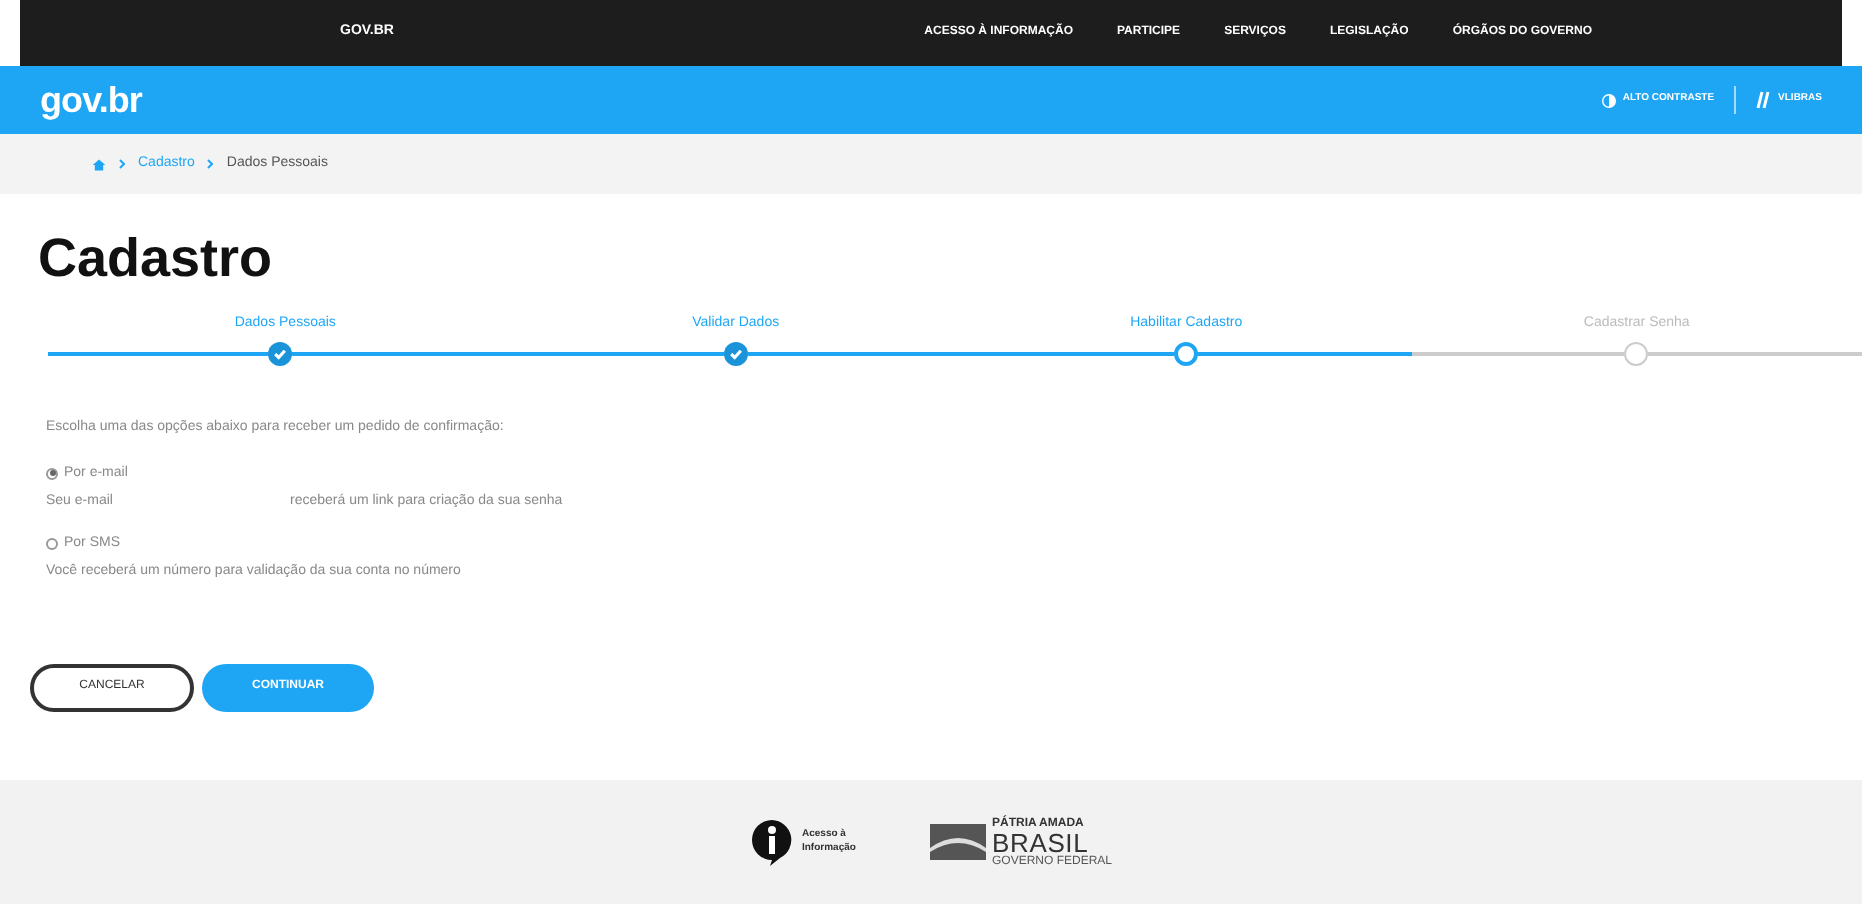  Describe the element at coordinates (1609, 100) in the screenshot. I see `contrast-icon` at that location.